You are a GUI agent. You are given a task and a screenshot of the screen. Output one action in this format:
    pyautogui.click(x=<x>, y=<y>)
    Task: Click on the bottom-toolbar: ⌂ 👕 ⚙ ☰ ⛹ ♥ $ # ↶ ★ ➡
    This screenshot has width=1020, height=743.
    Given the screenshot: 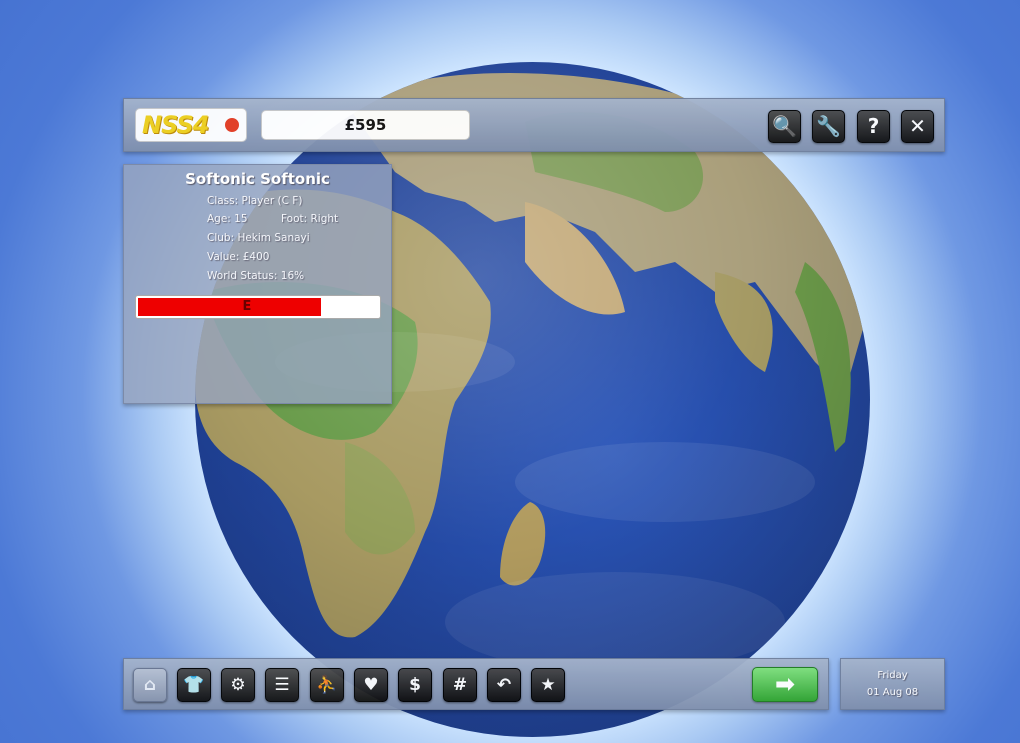 What is the action you would take?
    pyautogui.click(x=476, y=684)
    